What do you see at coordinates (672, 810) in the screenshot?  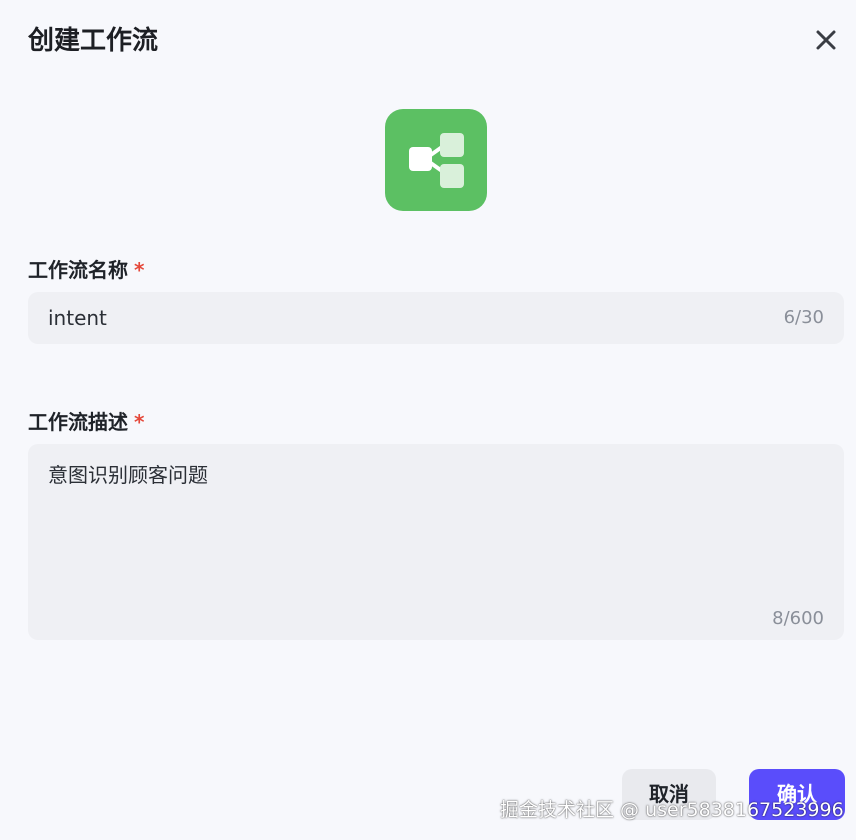 I see `watermark: 掘金技术社区 @ user5838167523996` at bounding box center [672, 810].